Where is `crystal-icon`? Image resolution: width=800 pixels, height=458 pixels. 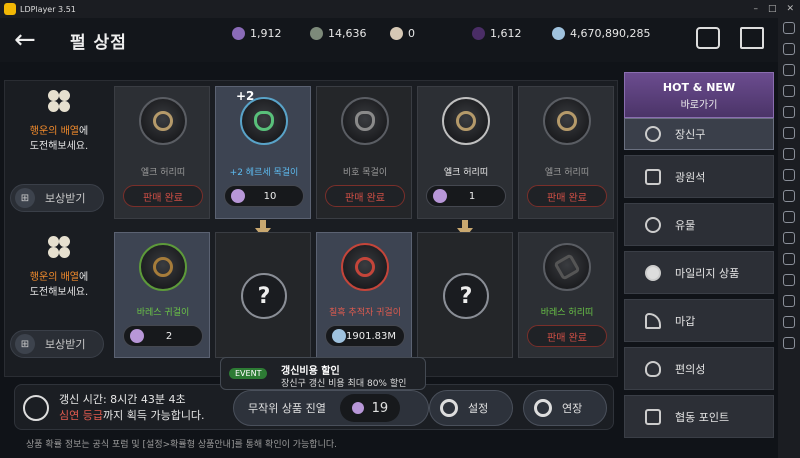
crystal-icon is located at coordinates (653, 176).